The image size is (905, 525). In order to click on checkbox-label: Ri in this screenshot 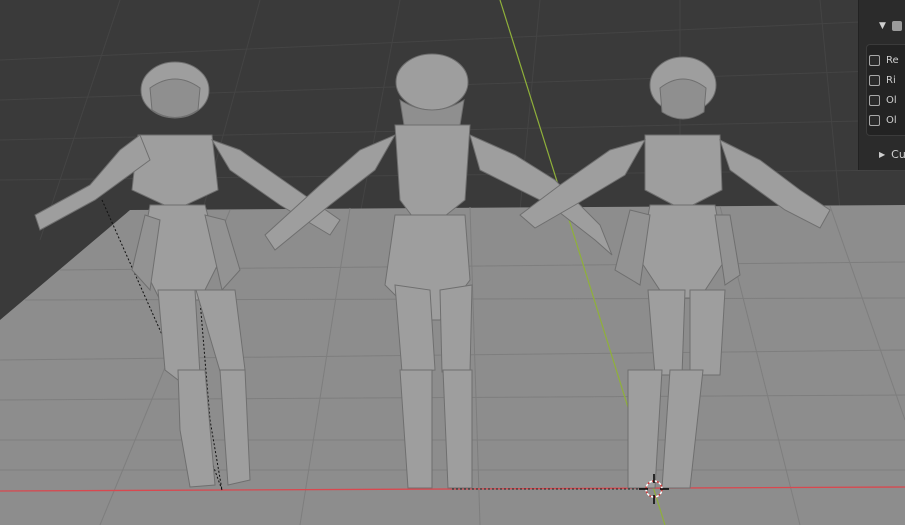, I will do `click(891, 80)`.